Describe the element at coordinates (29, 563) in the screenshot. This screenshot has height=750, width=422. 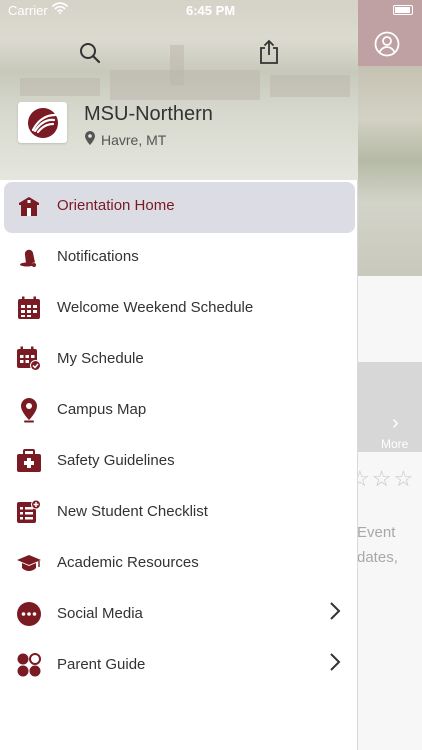
I see `graduation-cap-icon` at that location.